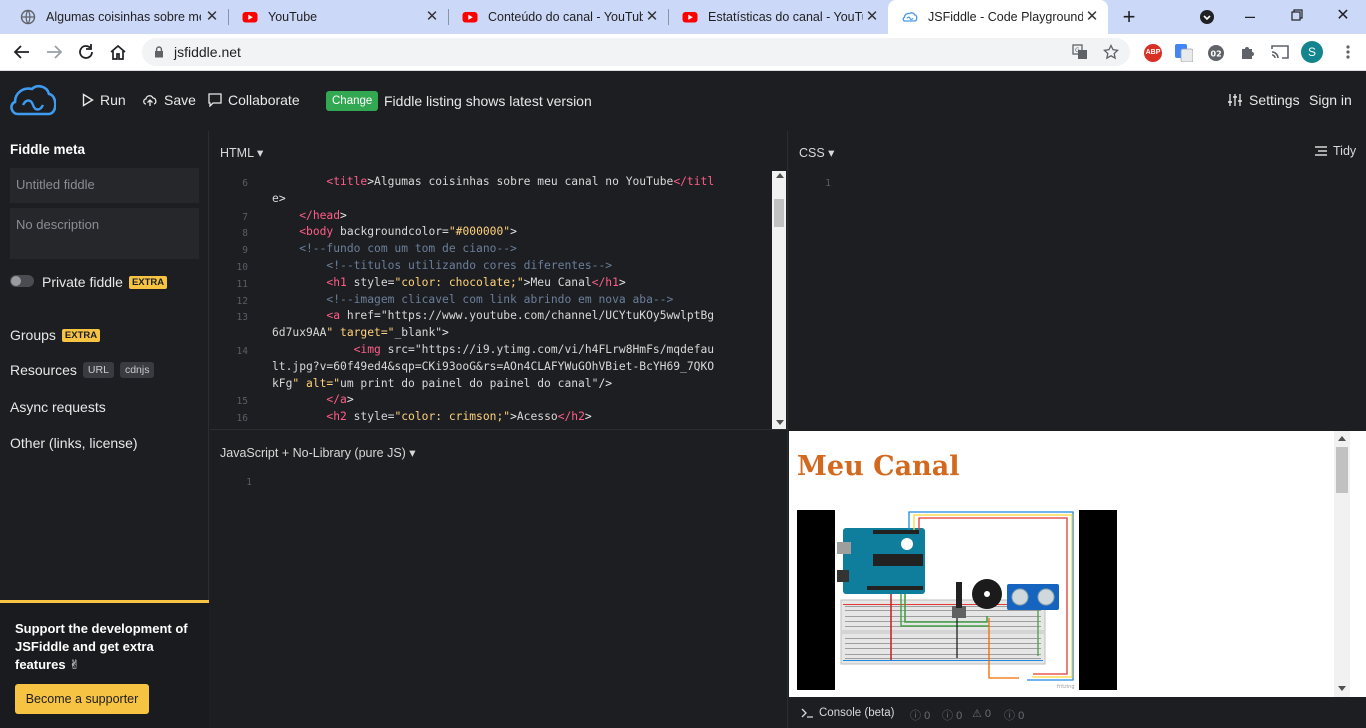 Image resolution: width=1366 pixels, height=728 pixels. Describe the element at coordinates (104, 185) in the screenshot. I see `fiddle-title-input: Untitled fiddle` at that location.